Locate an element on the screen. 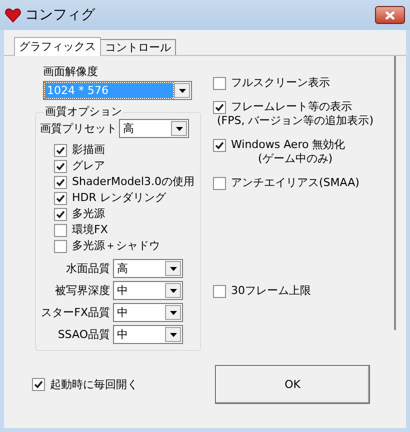 The height and width of the screenshot is (432, 410). checkbox-label: アンチエイリアス(SMAA) is located at coordinates (295, 183).